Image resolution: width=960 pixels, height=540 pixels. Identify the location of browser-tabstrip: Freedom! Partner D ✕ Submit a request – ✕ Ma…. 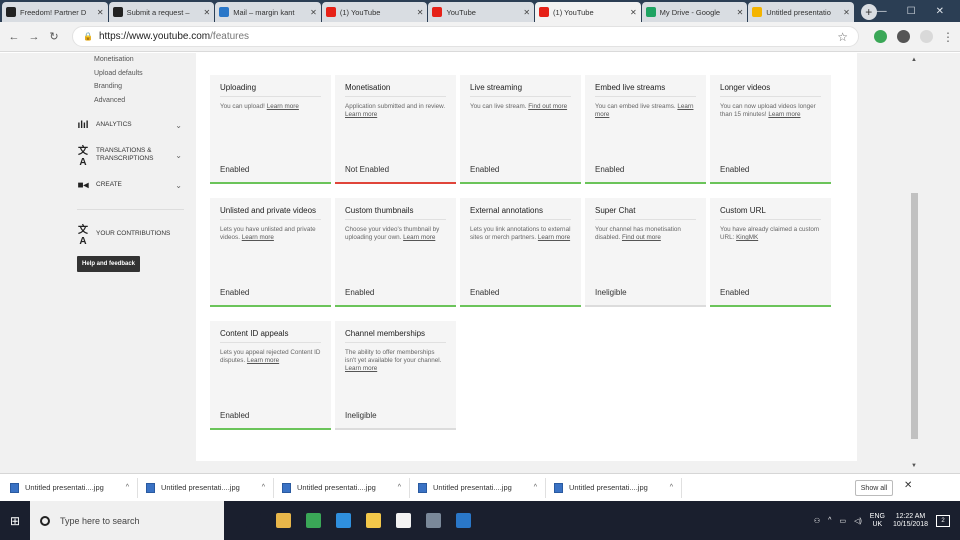
(480, 11).